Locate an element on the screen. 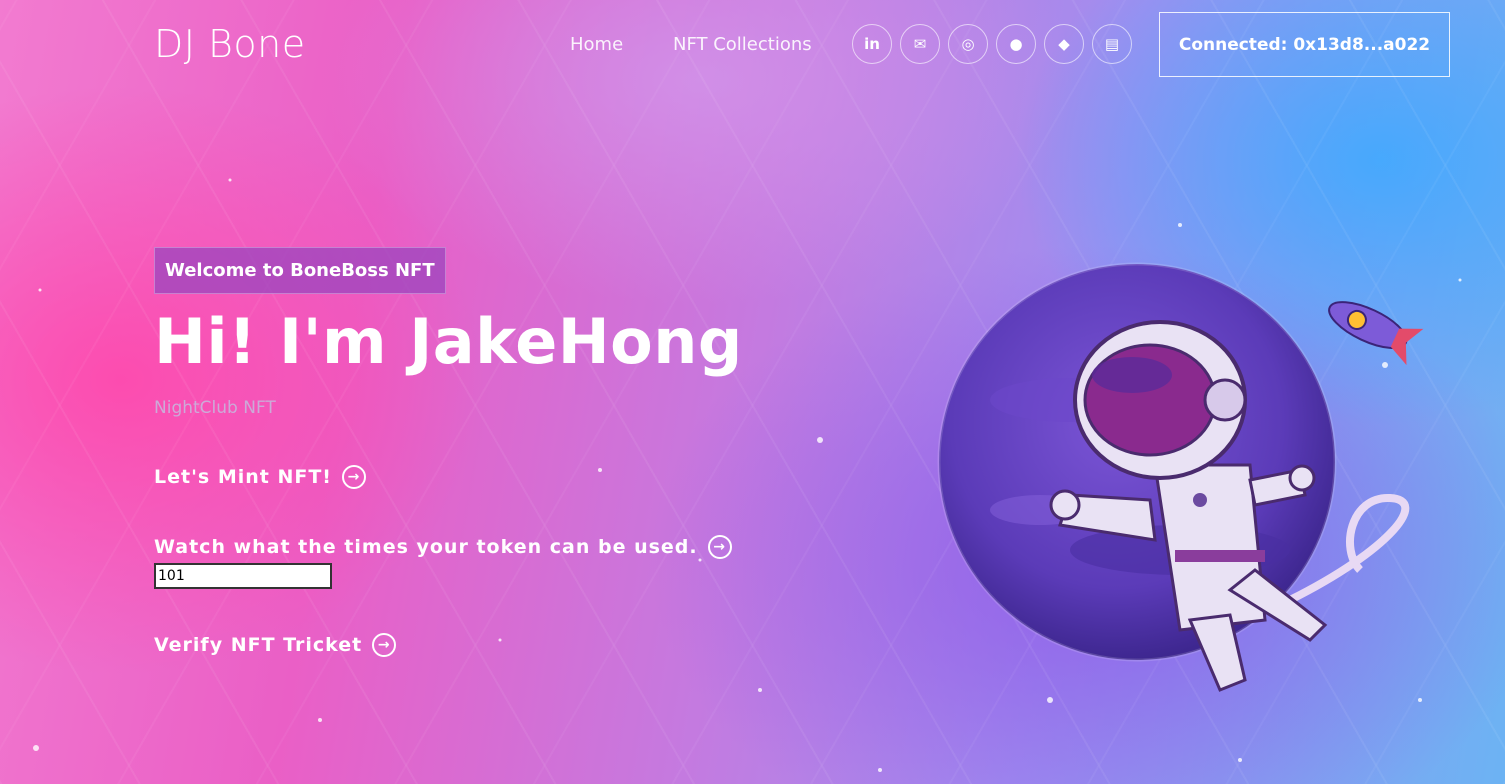 The image size is (1505, 784). linkedin-icon: in is located at coordinates (872, 44).